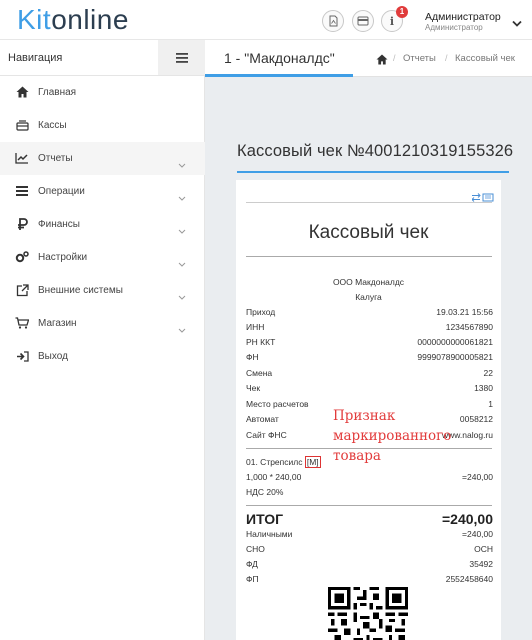 Image resolution: width=532 pixels, height=640 pixels. Describe the element at coordinates (368, 232) in the screenshot. I see `receipt-heading: Кассовый чек` at that location.